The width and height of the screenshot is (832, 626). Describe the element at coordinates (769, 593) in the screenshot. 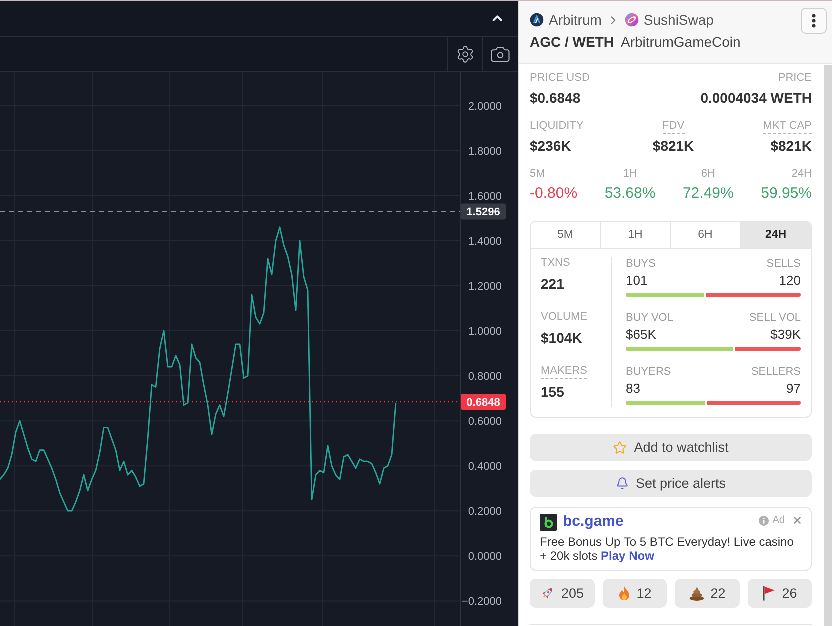

I see `flag-icon` at that location.